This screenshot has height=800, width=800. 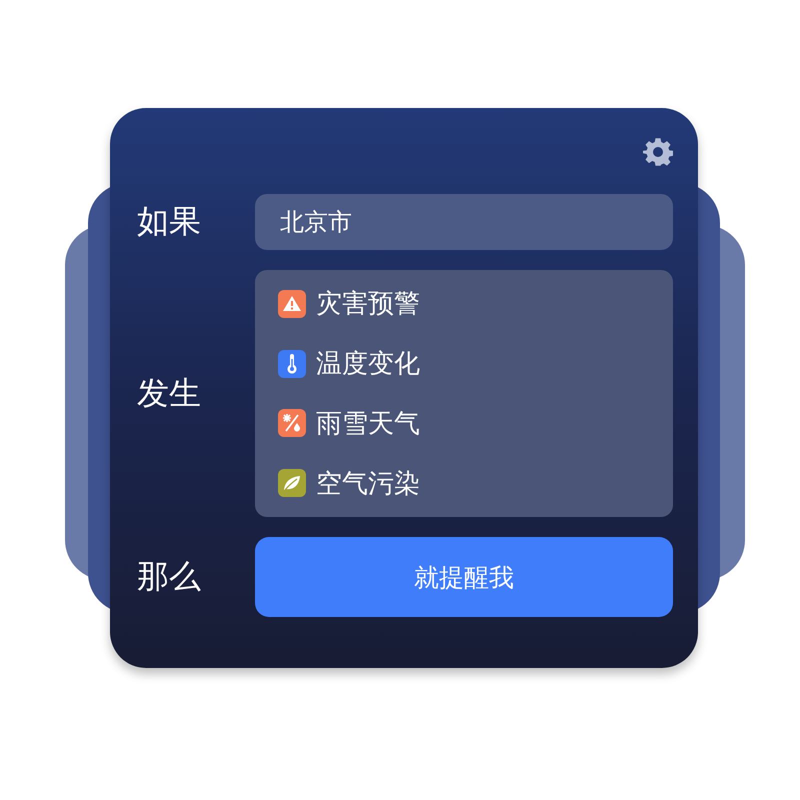 I want to click on remind-button: 就提醒我, so click(x=464, y=577).